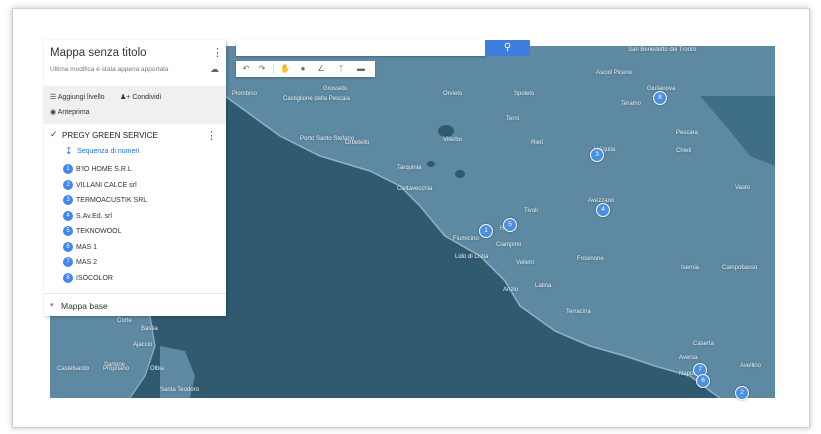  I want to click on layer-item-label: TEKNOWOOL, so click(99, 231).